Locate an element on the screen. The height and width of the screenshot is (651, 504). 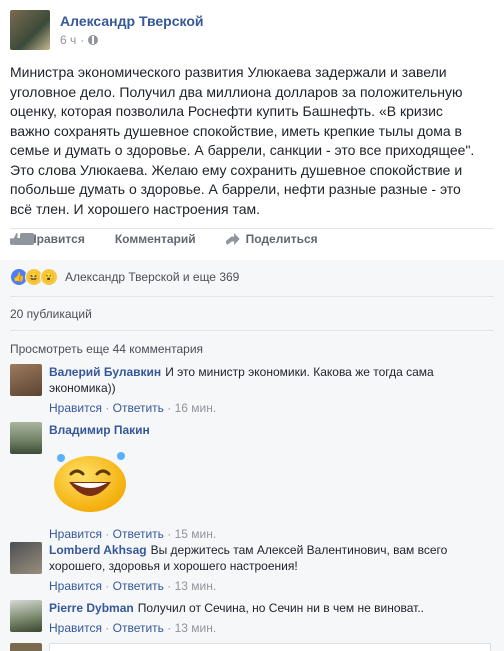
share-button: Поделиться is located at coordinates (271, 239).